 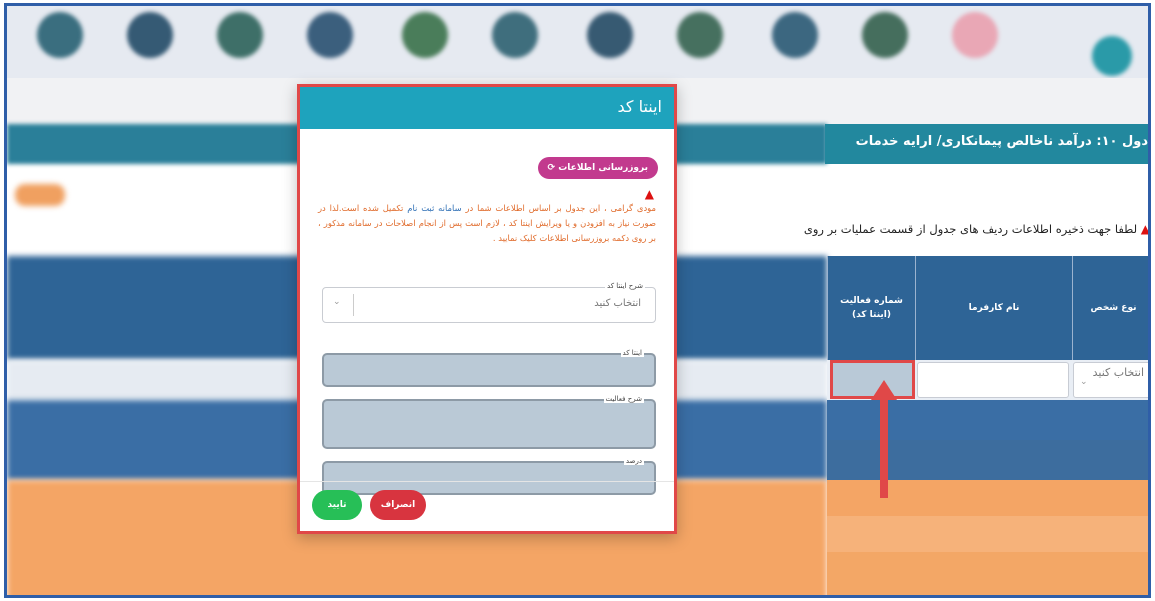 I want to click on column-activity-number: شماره فعالیت (اینتا کد), so click(x=871, y=308).